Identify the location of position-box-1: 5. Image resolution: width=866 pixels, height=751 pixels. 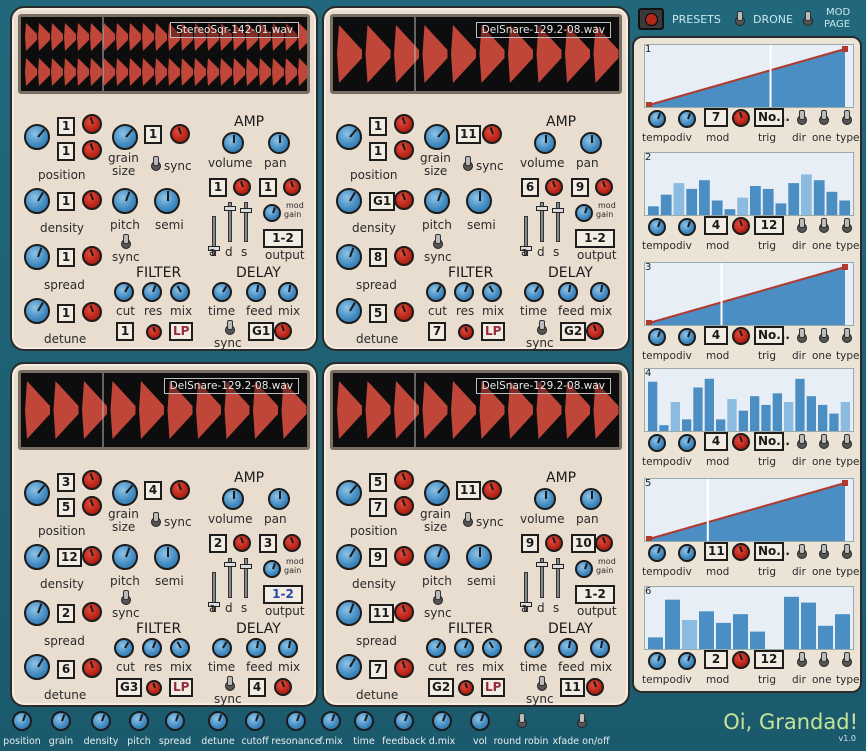
(378, 482).